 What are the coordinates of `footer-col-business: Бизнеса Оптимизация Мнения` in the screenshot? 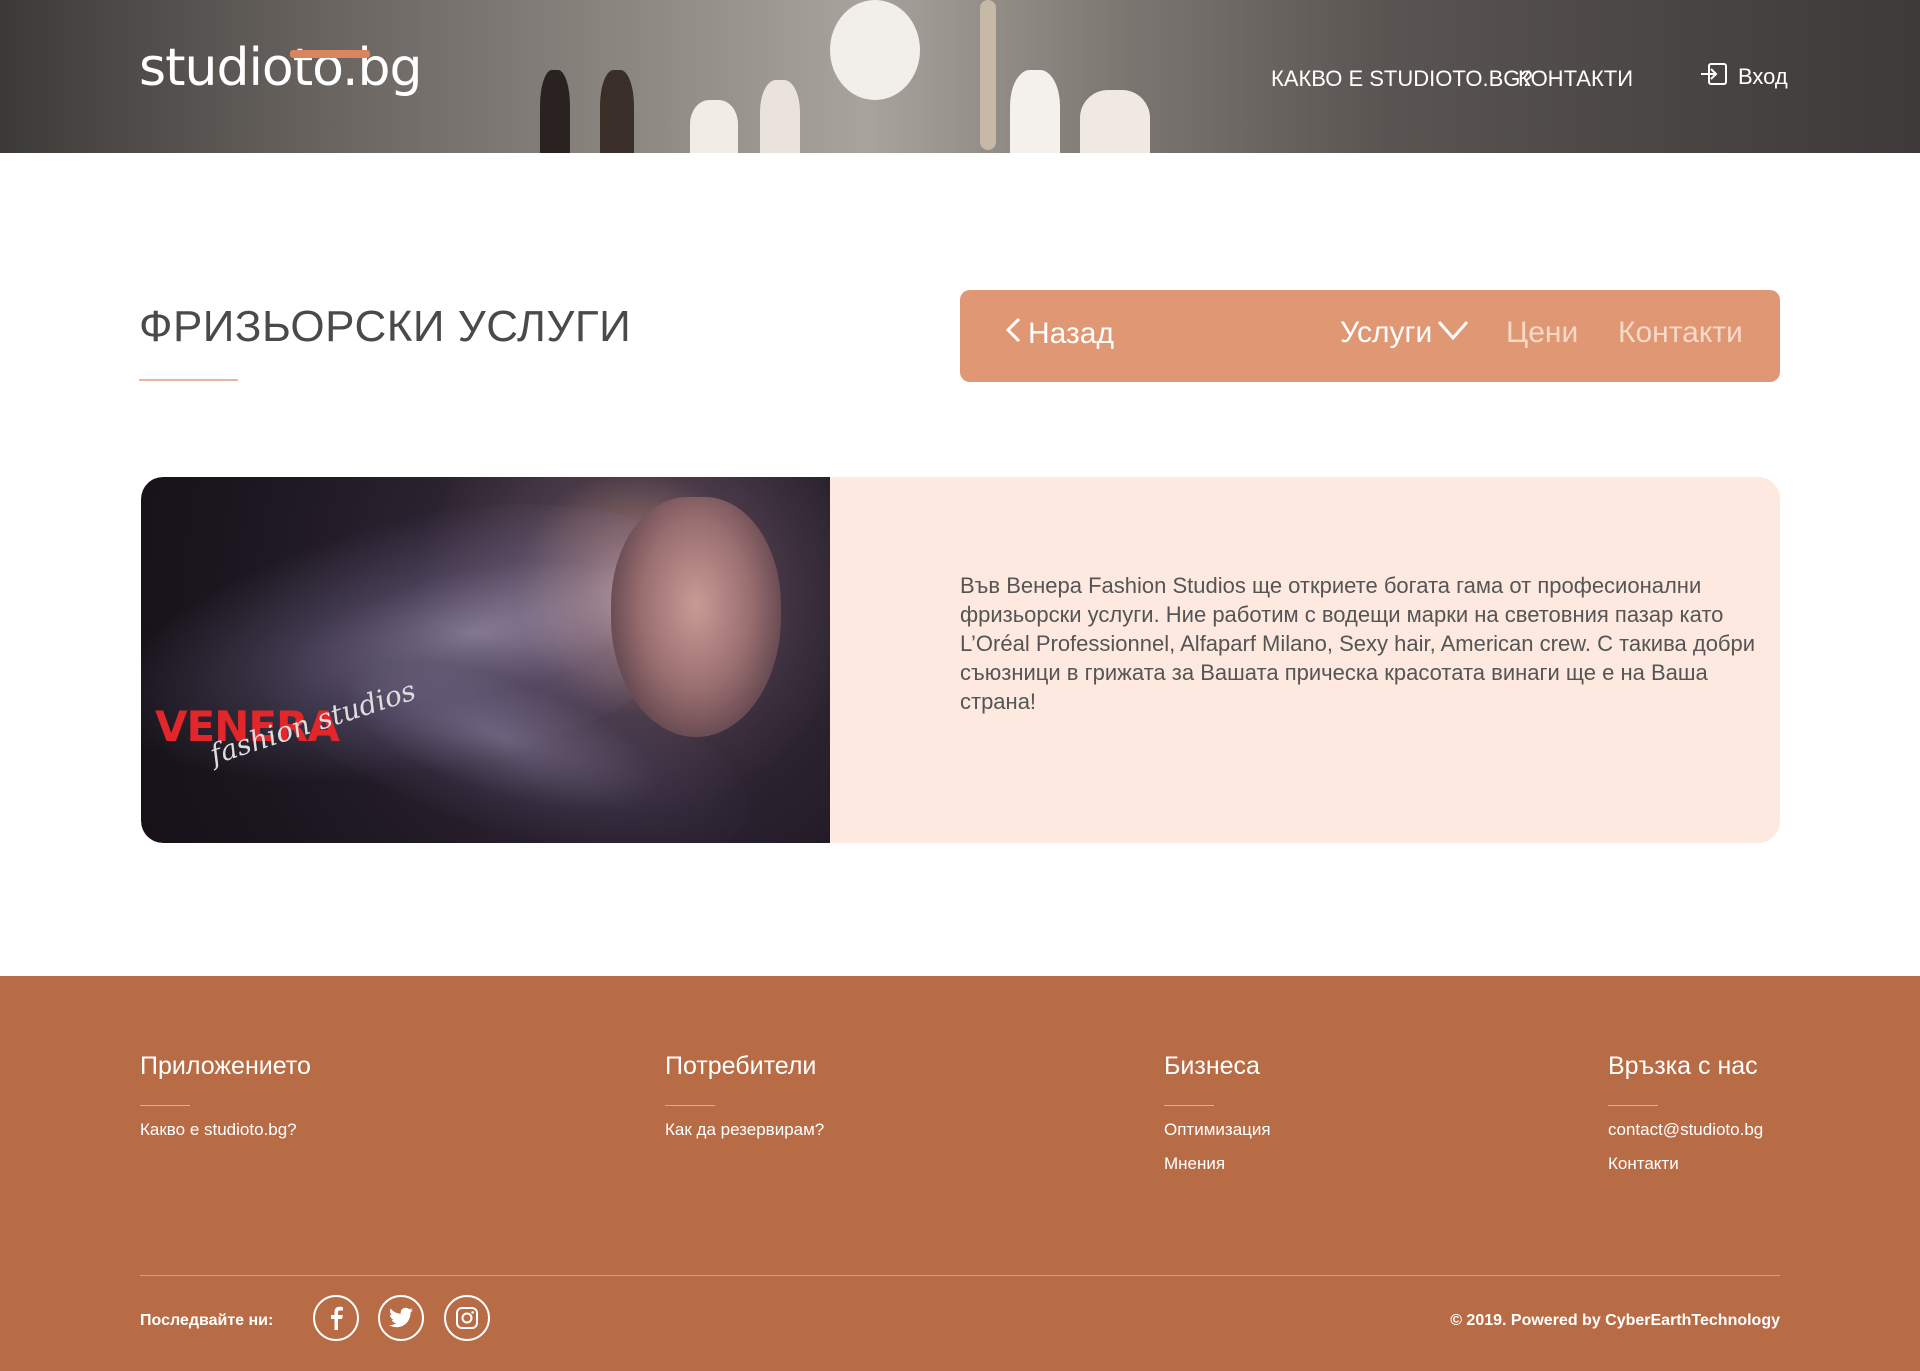 It's located at (1217, 1120).